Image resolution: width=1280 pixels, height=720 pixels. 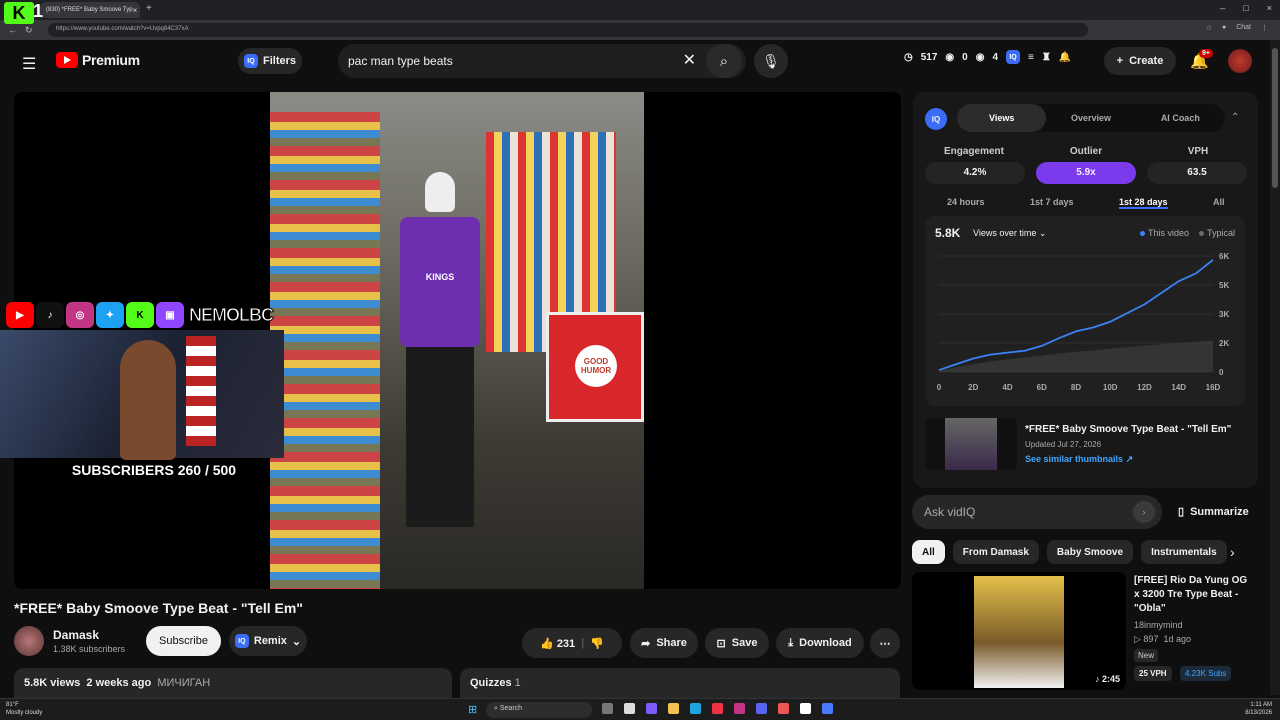 What do you see at coordinates (491, 683) in the screenshot?
I see `quizzes-label: Quizzes` at bounding box center [491, 683].